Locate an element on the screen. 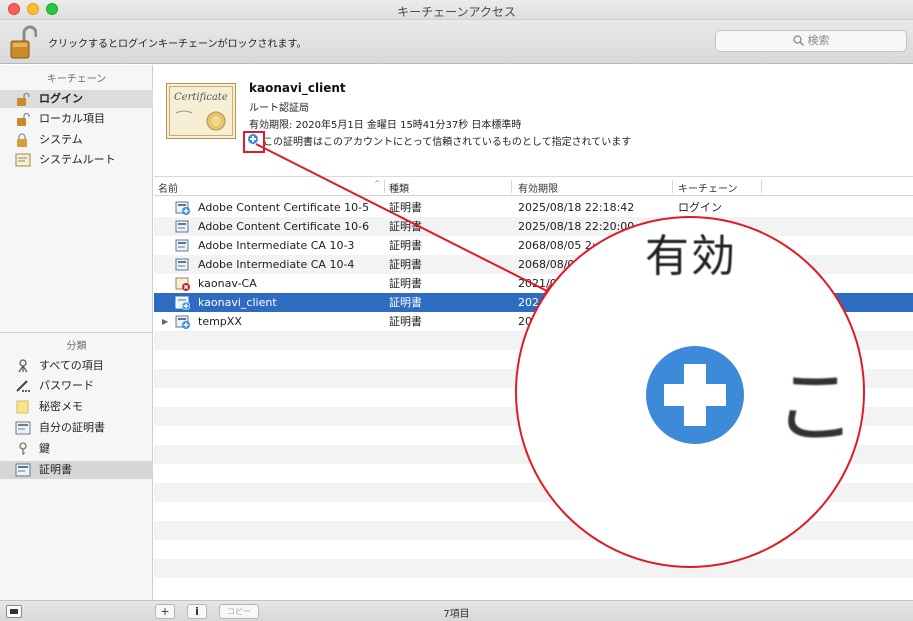 The width and height of the screenshot is (913, 621). cell-expires: 2025/08/18 22:18:42 is located at coordinates (576, 207).